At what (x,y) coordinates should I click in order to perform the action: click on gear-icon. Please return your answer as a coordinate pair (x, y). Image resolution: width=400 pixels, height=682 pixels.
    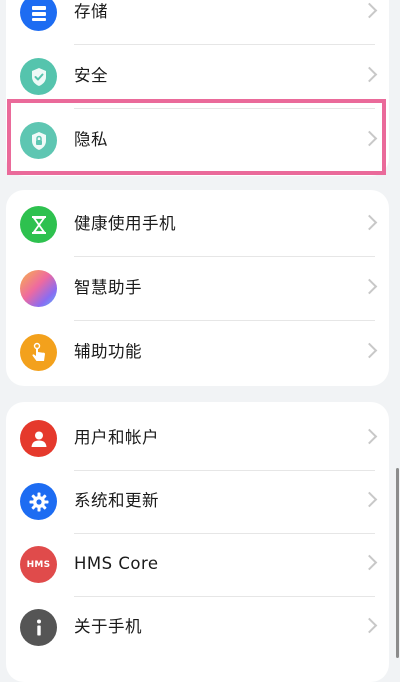
    Looking at the image, I should click on (38, 501).